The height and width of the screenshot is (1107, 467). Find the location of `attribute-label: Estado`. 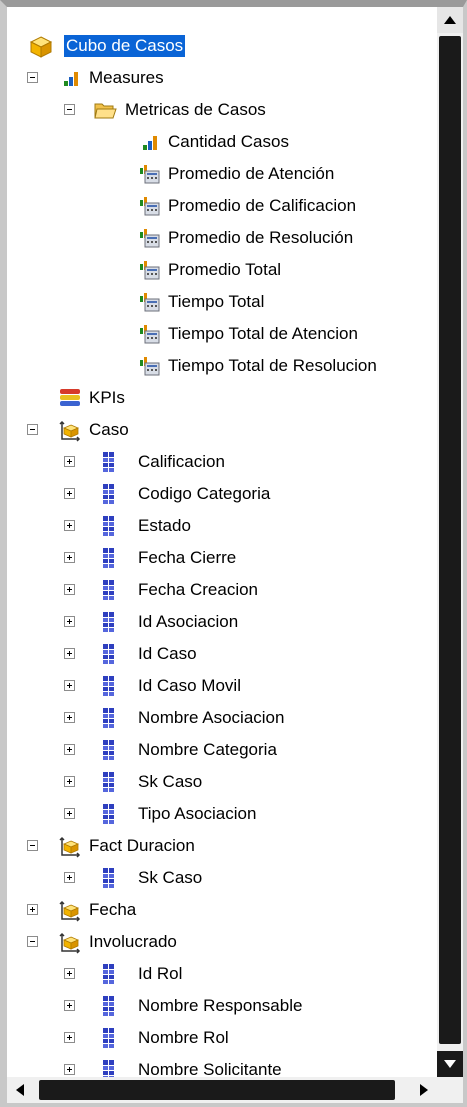

attribute-label: Estado is located at coordinates (164, 525).